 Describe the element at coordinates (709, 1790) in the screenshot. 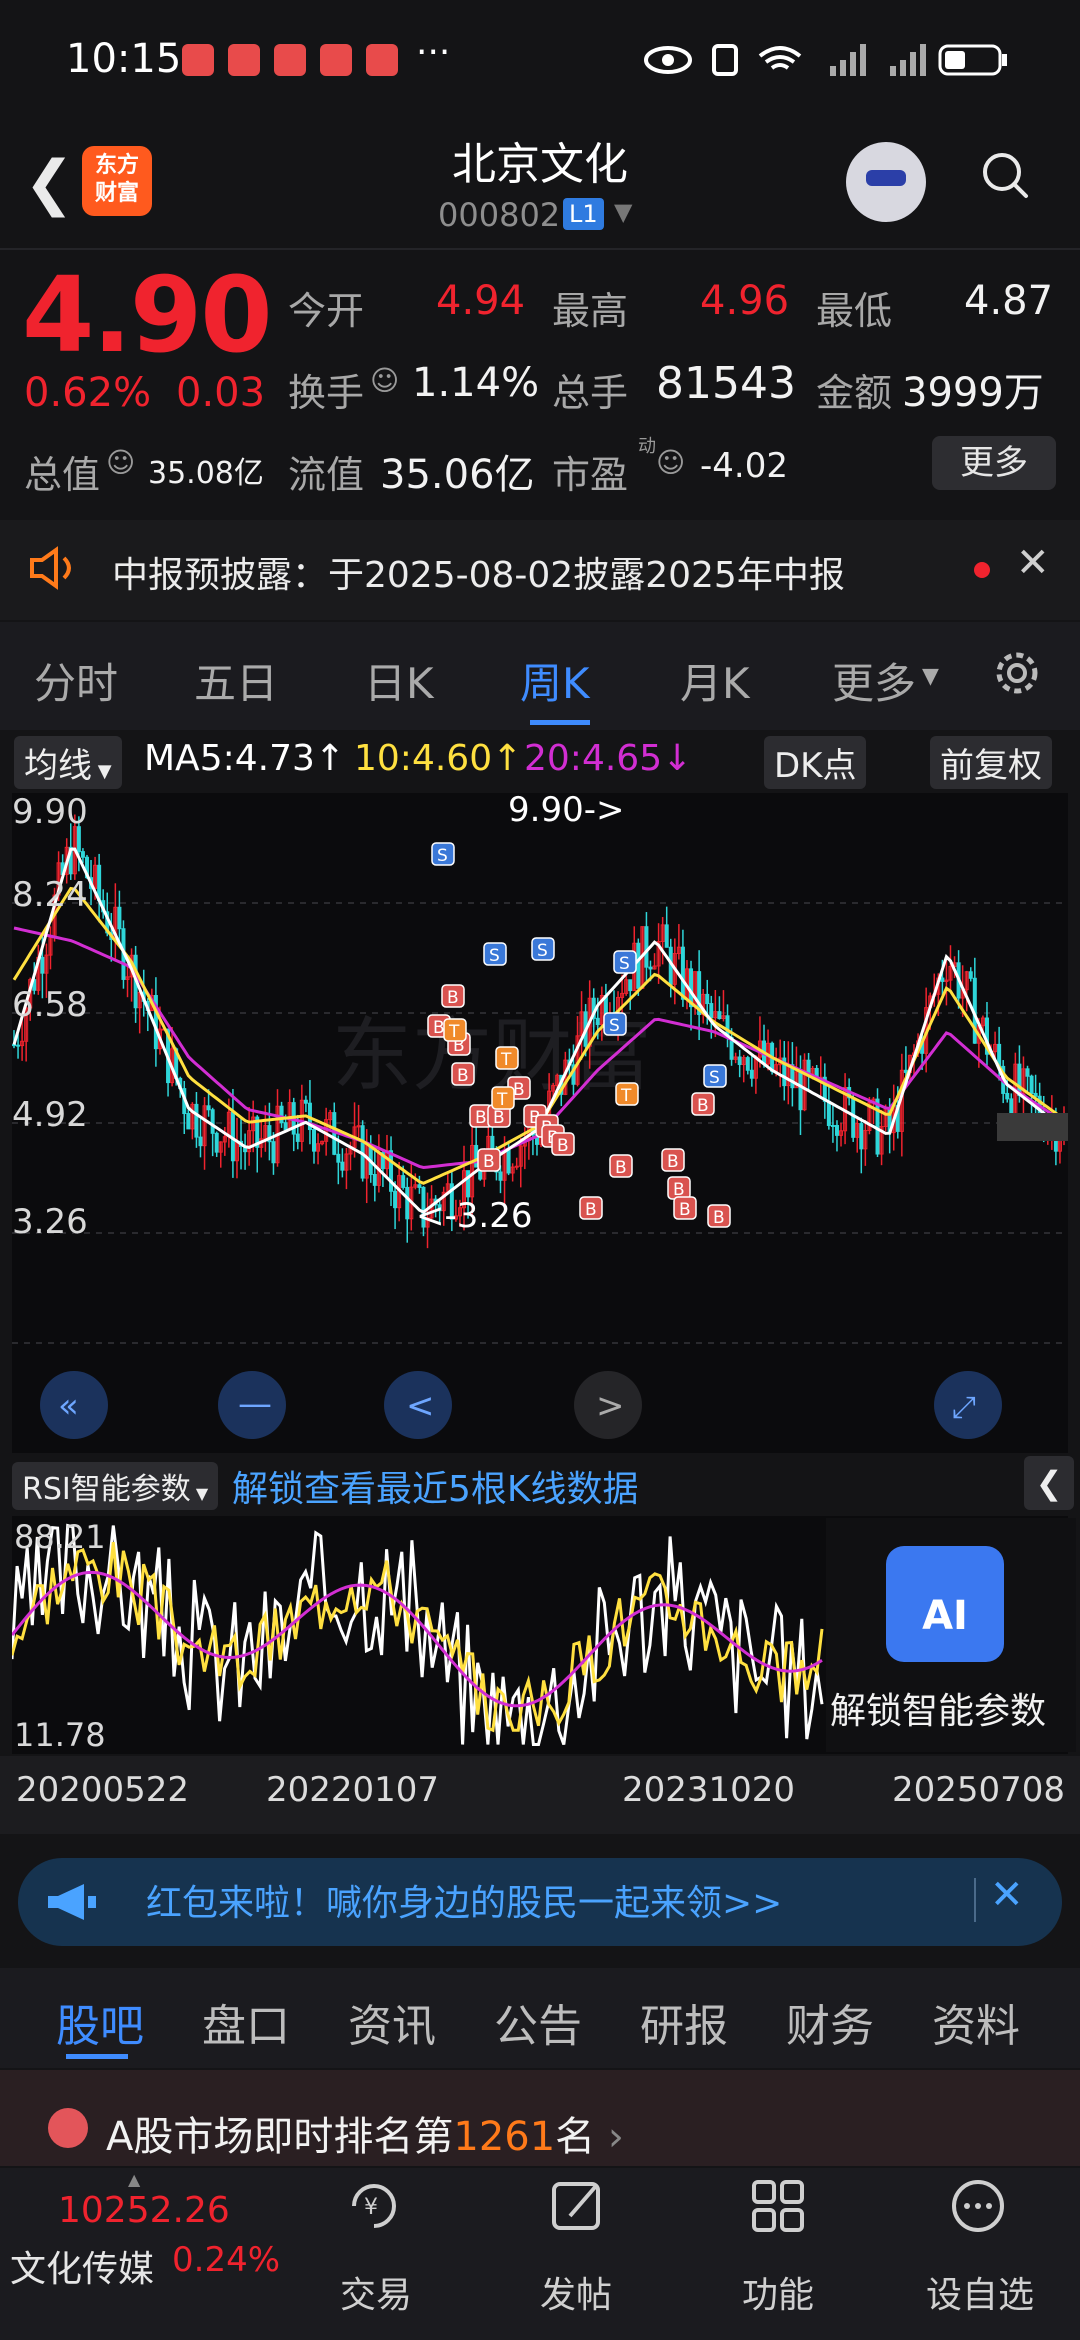

I see `date-label: 20231020` at that location.